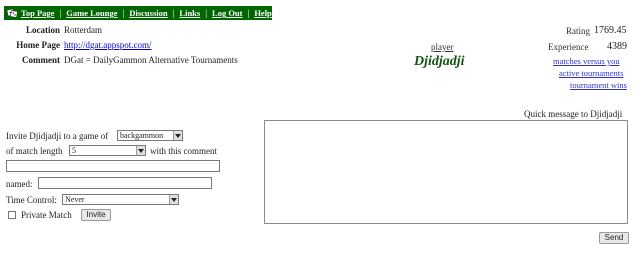 The width and height of the screenshot is (640, 253). I want to click on private-match-label: Private Match, so click(46, 215).